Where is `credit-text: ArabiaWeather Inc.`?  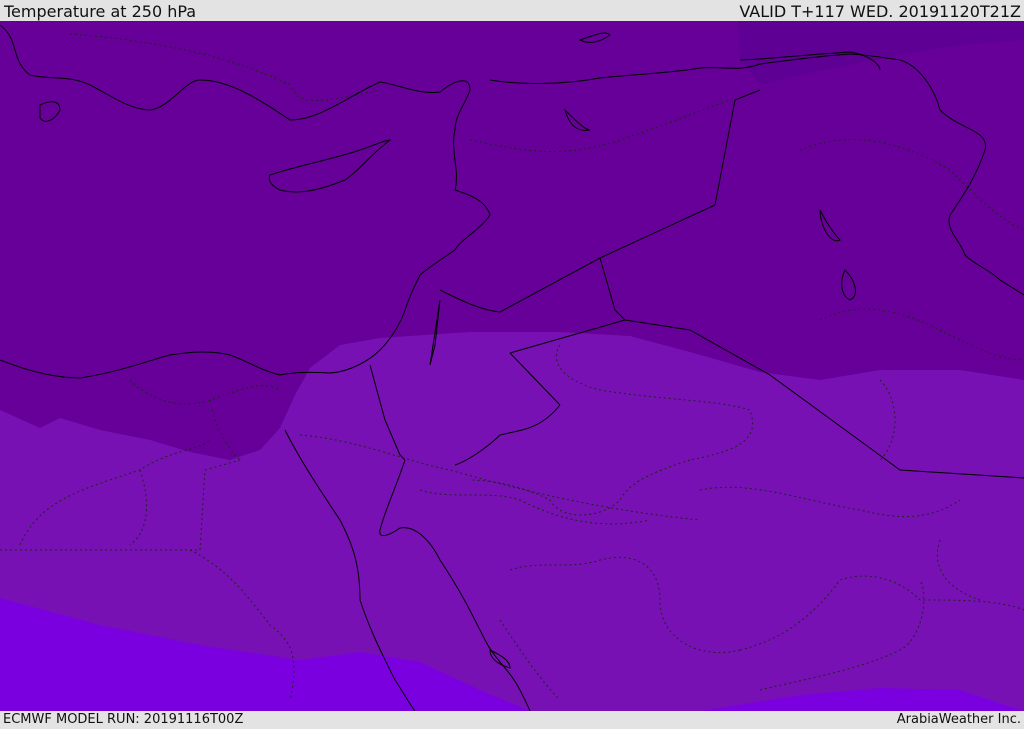
credit-text: ArabiaWeather Inc. is located at coordinates (958, 719).